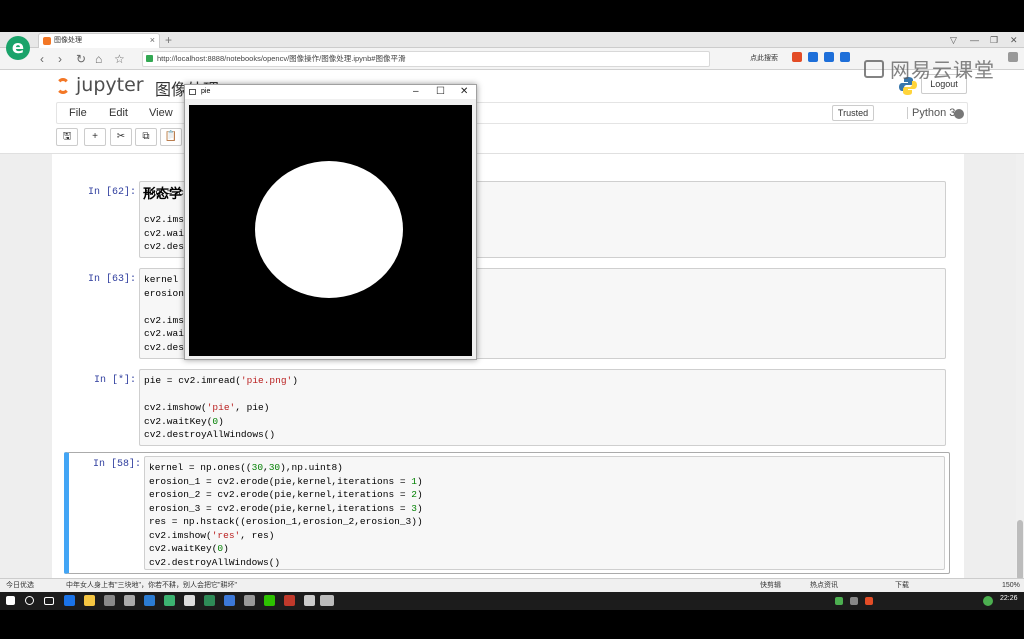 The height and width of the screenshot is (639, 1024). What do you see at coordinates (269, 600) in the screenshot?
I see `wechat-taskbar-icon` at bounding box center [269, 600].